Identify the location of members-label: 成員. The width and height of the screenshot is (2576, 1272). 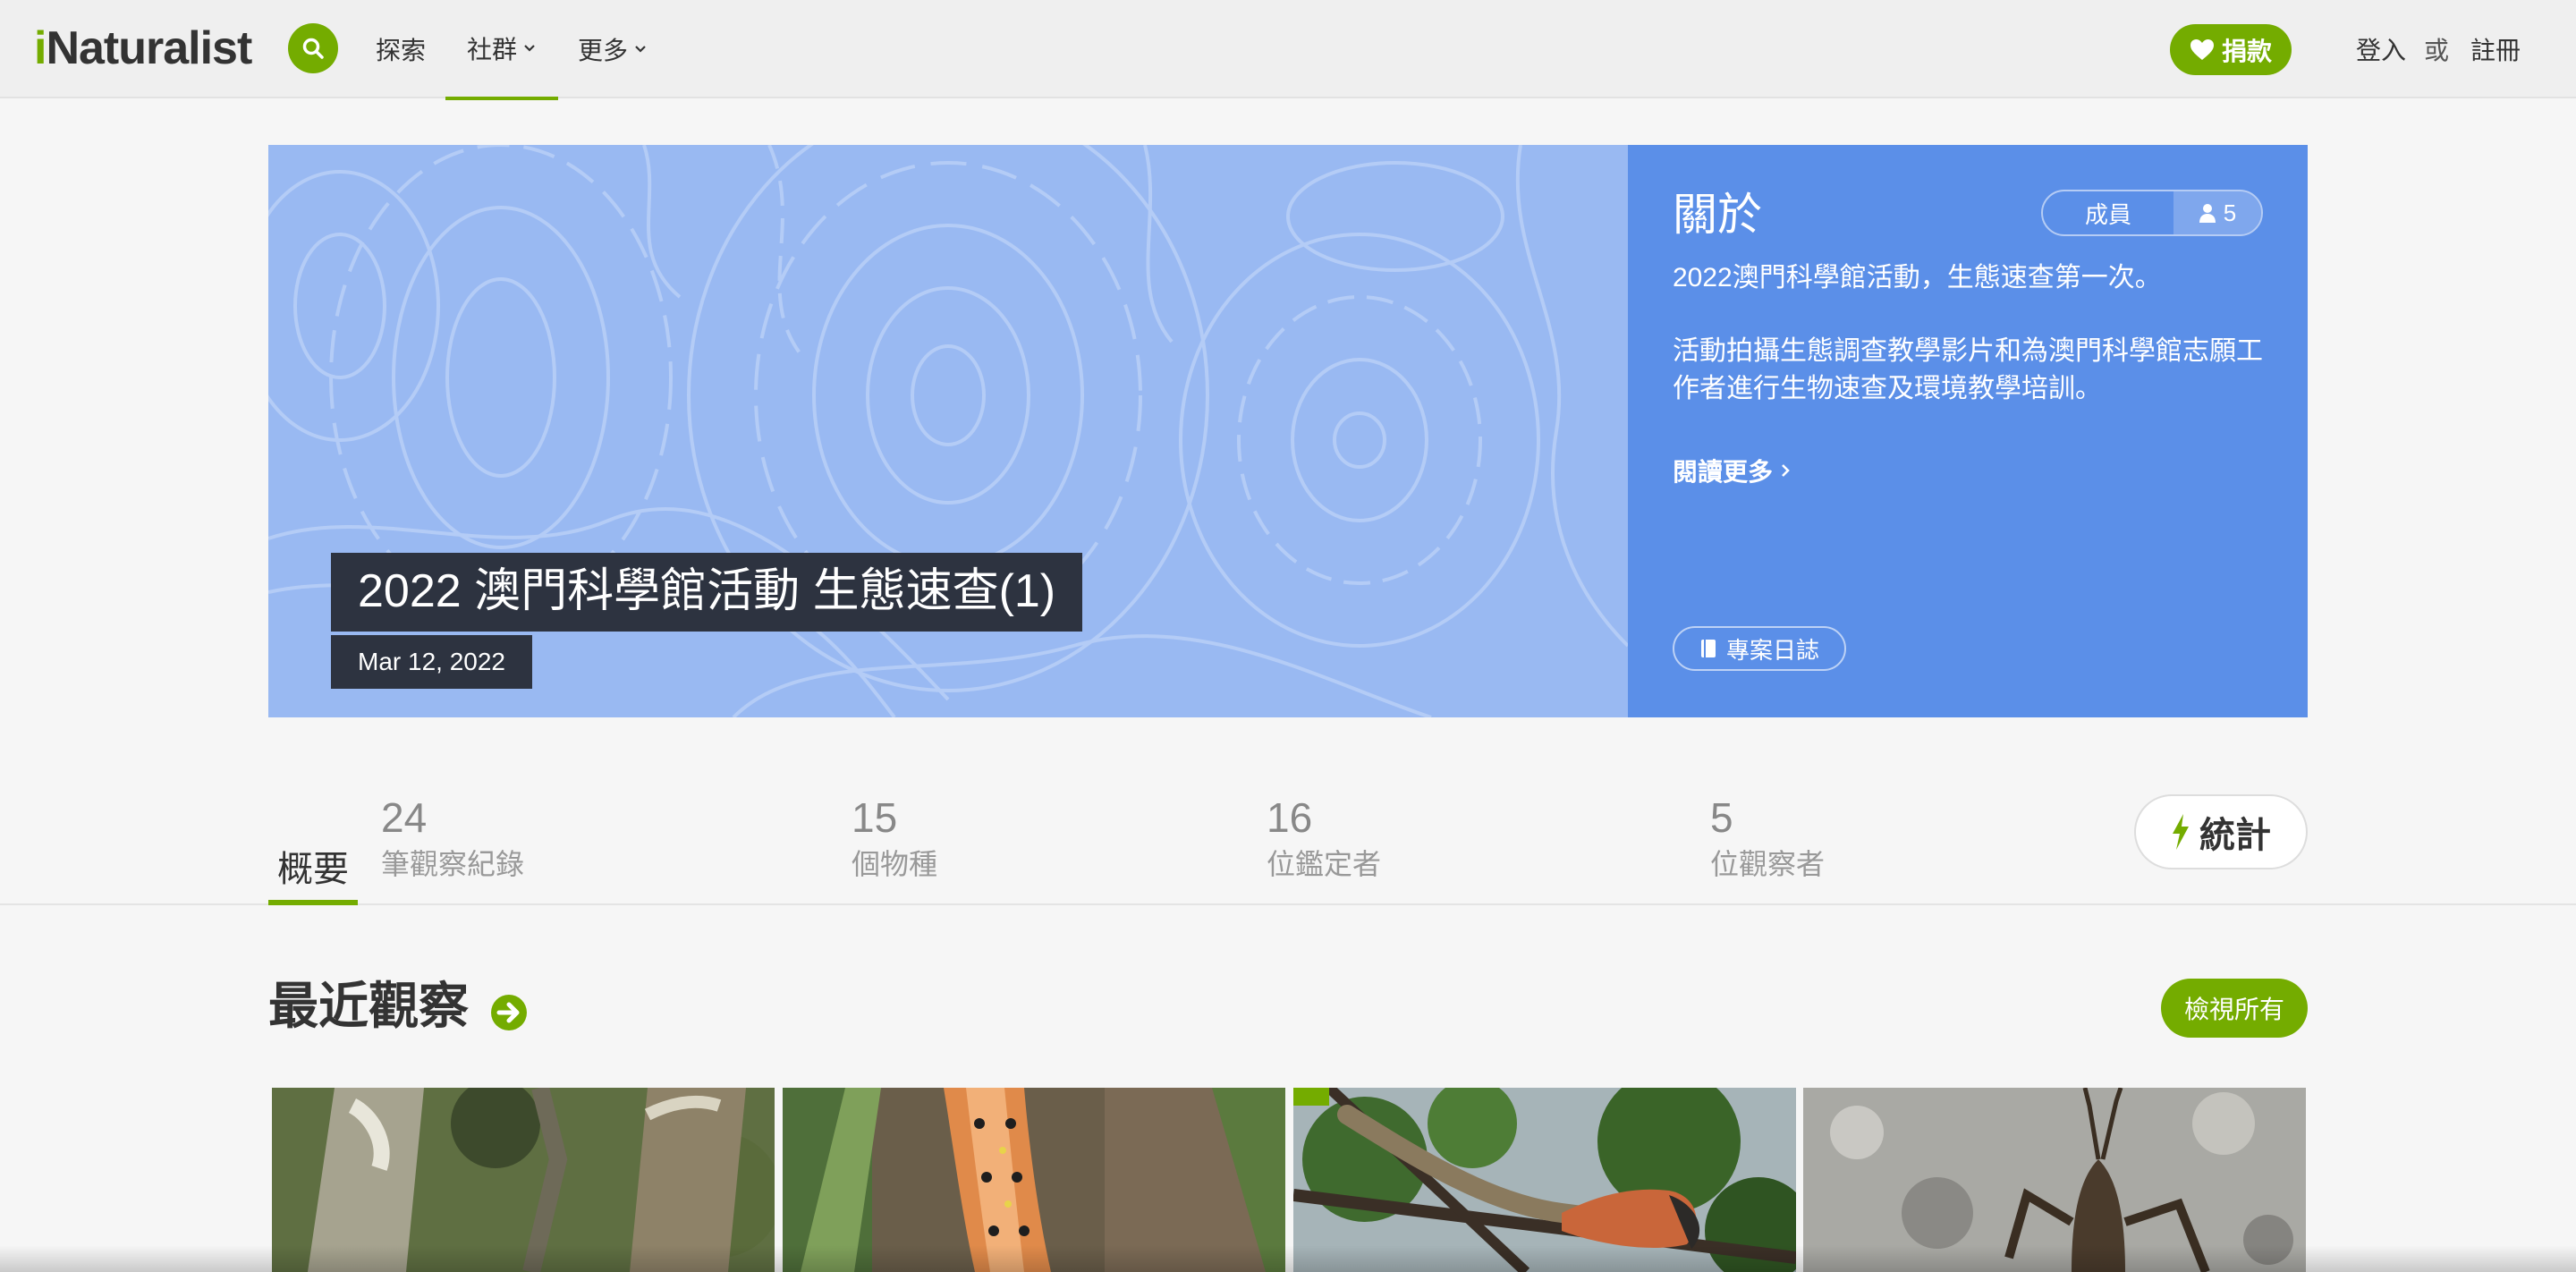
(2107, 214).